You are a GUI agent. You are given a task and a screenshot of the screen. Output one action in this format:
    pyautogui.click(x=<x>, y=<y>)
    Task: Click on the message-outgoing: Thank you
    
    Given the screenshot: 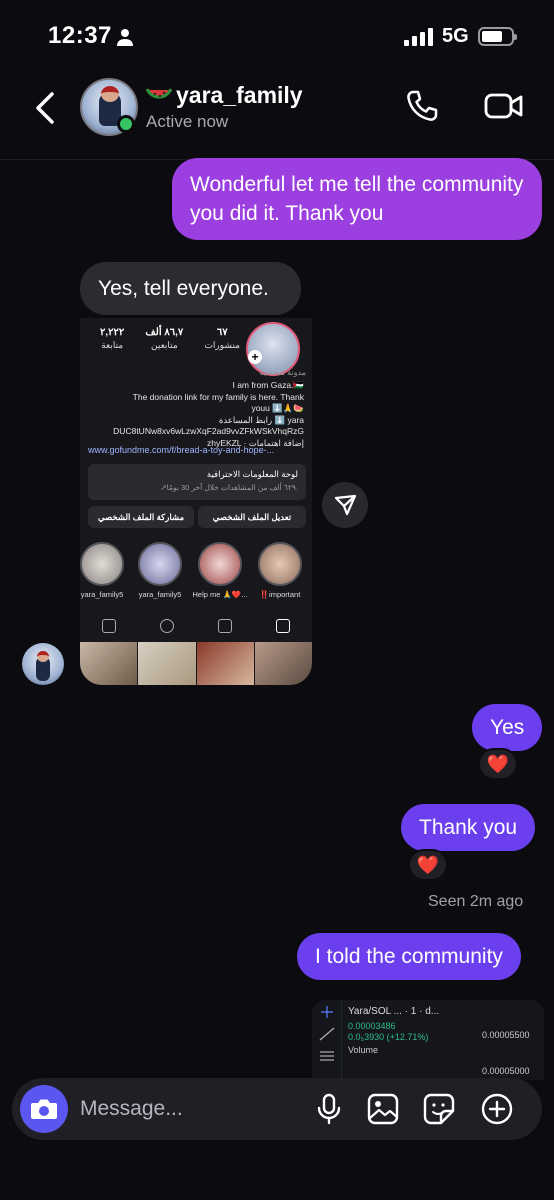 What is the action you would take?
    pyautogui.click(x=468, y=827)
    